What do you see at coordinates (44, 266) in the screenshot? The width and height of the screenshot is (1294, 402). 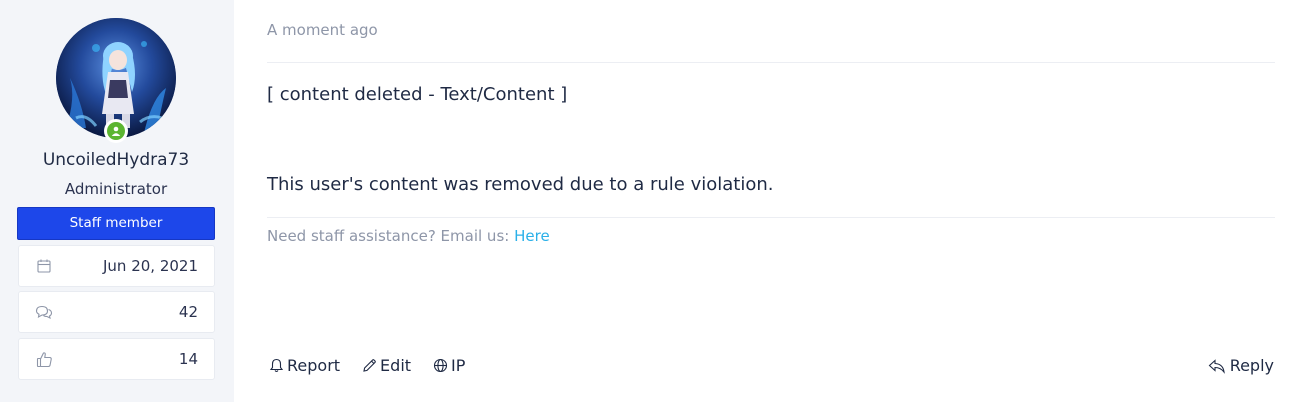 I see `calendar-icon` at bounding box center [44, 266].